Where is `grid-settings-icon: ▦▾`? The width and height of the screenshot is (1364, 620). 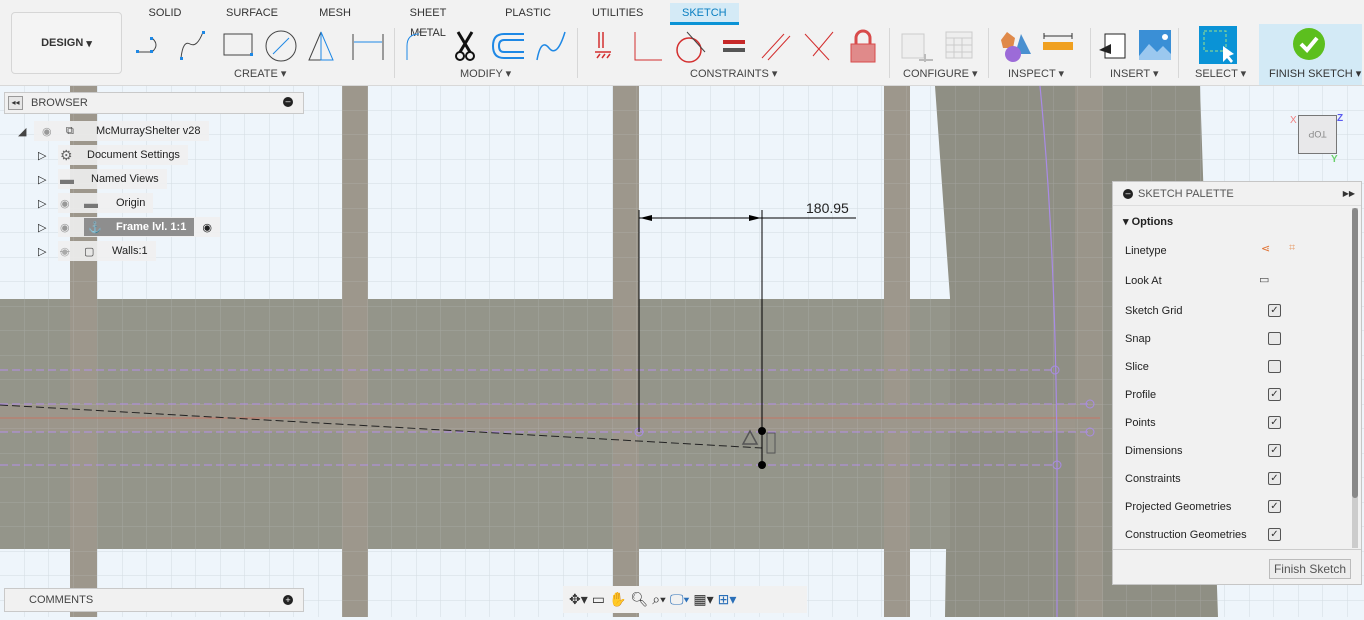
grid-settings-icon: ▦▾ is located at coordinates (703, 599).